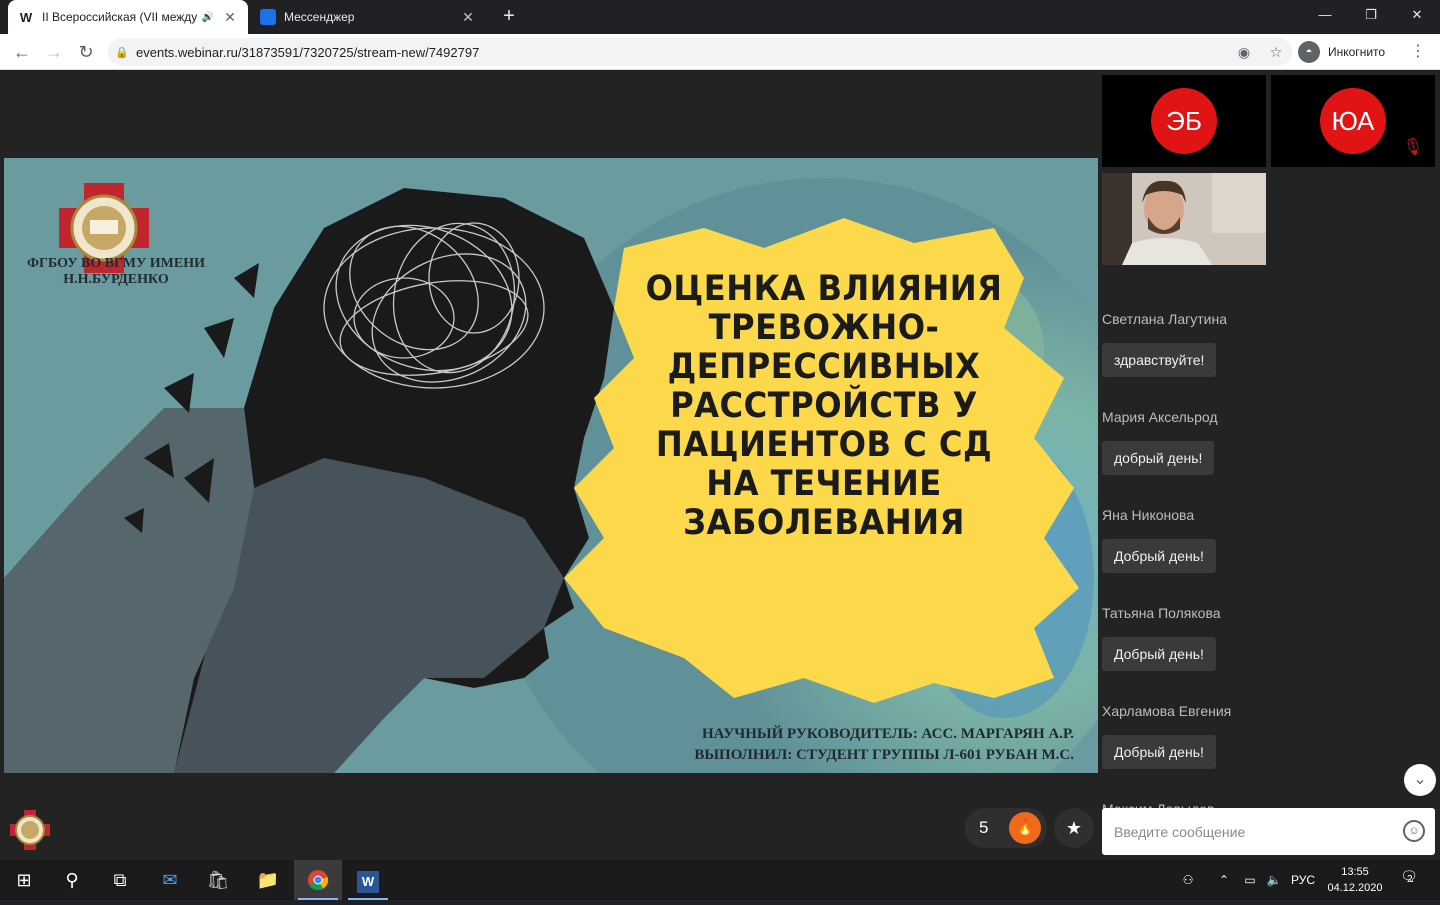 The height and width of the screenshot is (905, 1440). Describe the element at coordinates (1161, 613) in the screenshot. I see `chat-author: Татьяна Полякова` at that location.